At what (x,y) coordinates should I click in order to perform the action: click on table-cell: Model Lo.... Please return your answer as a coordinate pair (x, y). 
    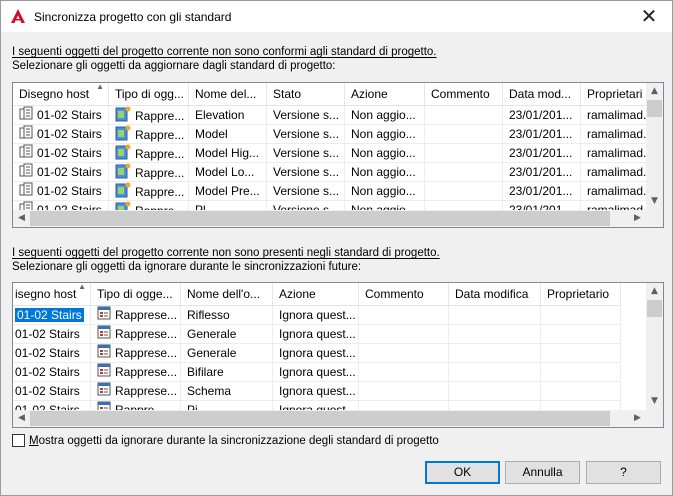
    Looking at the image, I should click on (228, 172).